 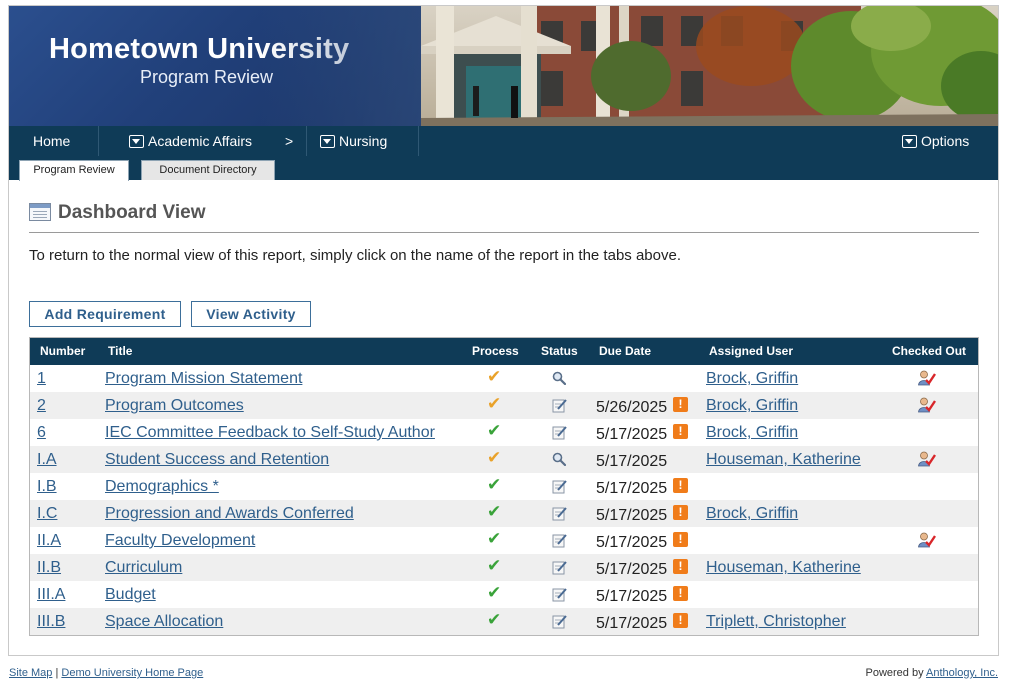 What do you see at coordinates (929, 351) in the screenshot?
I see `header-checked-out: Checked Out` at bounding box center [929, 351].